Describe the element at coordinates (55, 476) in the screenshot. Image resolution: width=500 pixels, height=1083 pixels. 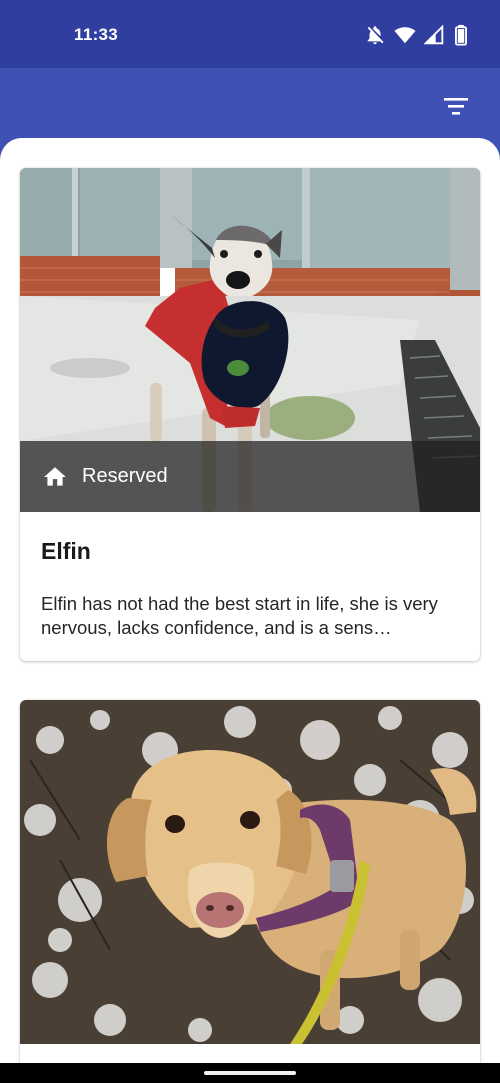
I see `home-icon` at that location.